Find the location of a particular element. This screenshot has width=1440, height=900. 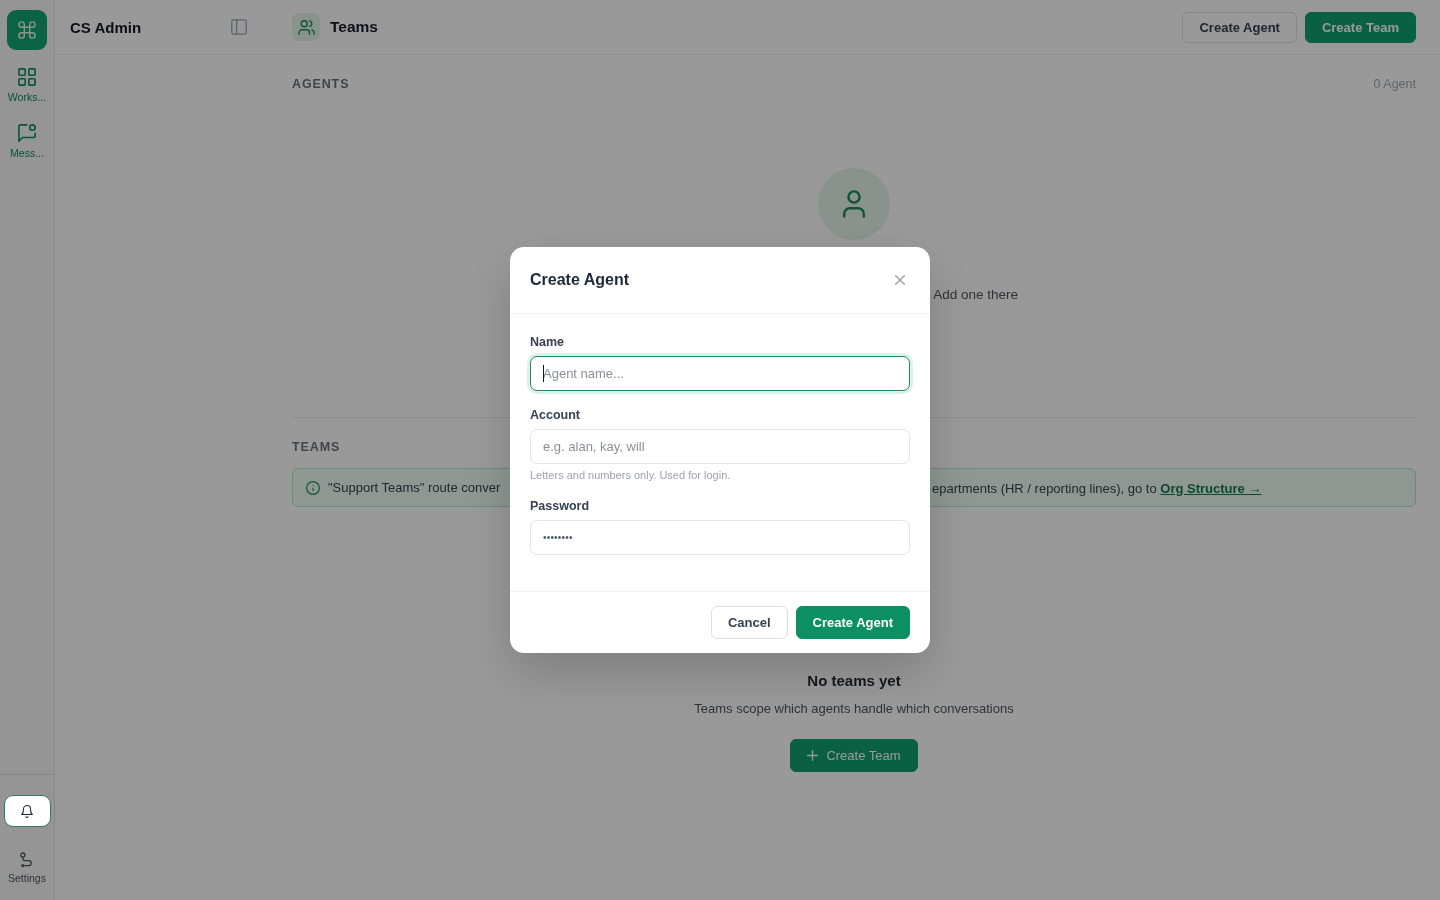

dialog-button: Cancel is located at coordinates (749, 622).